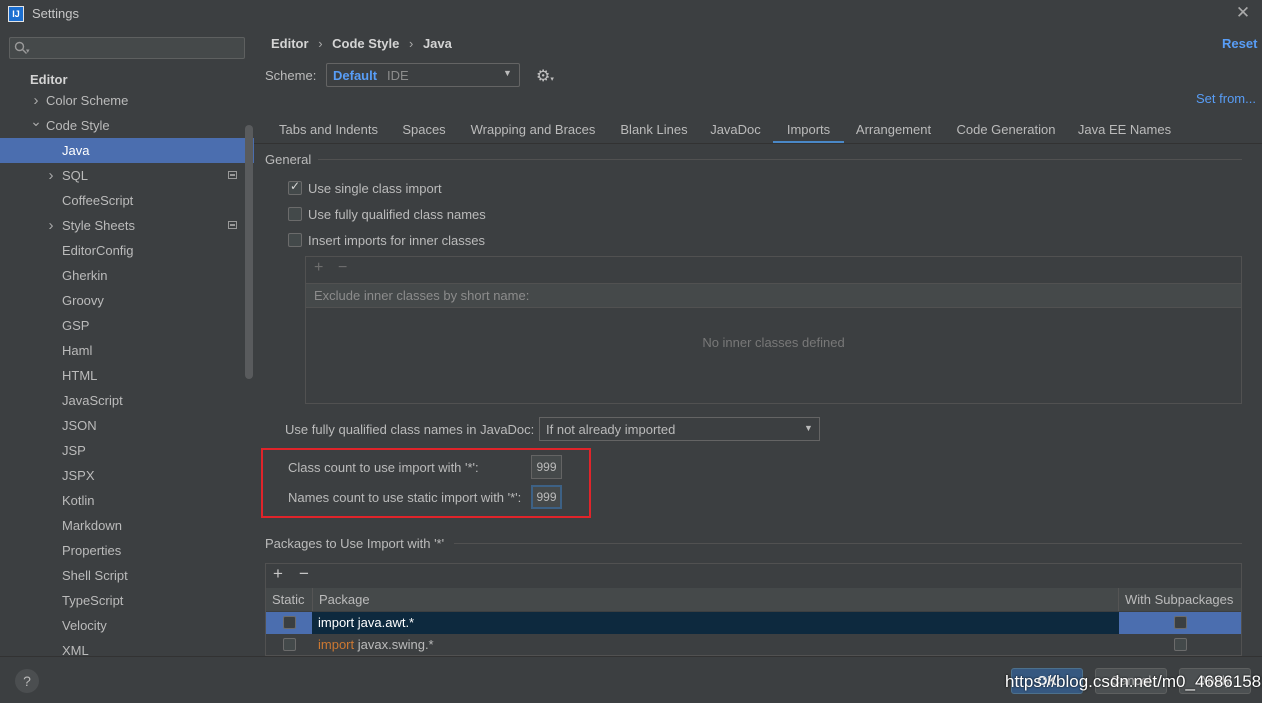 The height and width of the screenshot is (703, 1262). I want to click on tab-wrapping-and-braces: Wrapping and Braces, so click(533, 130).